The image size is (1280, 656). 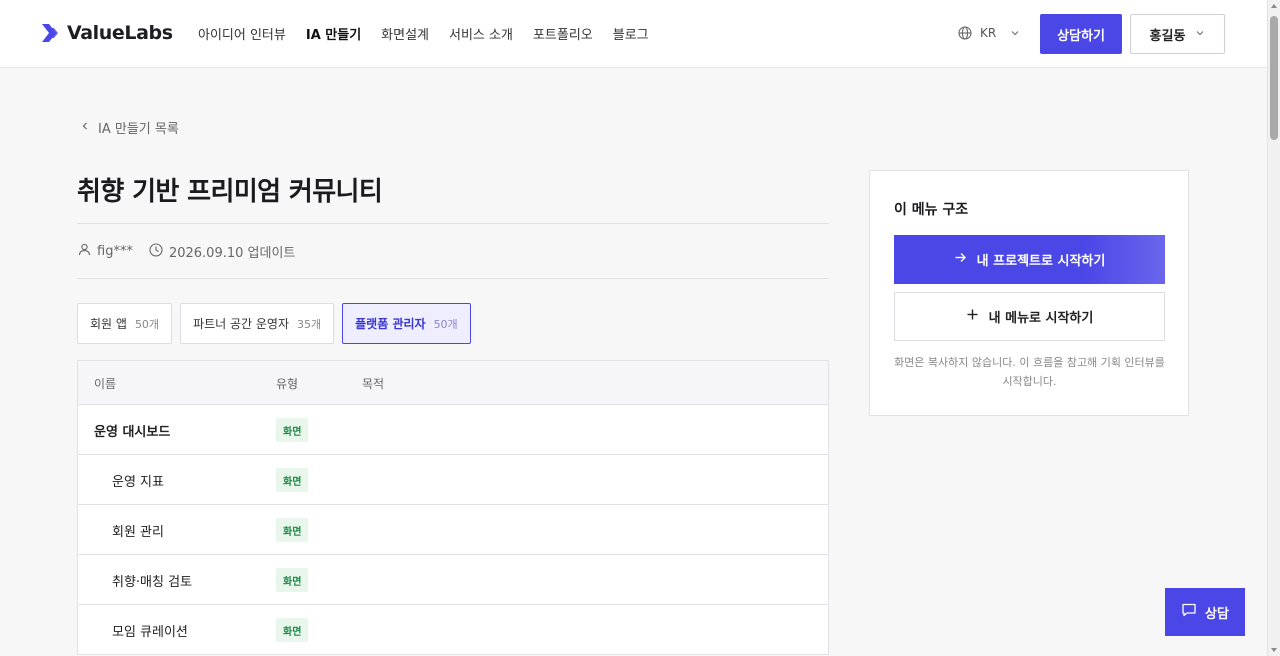 I want to click on tab-label: 회원 앱, so click(x=108, y=324).